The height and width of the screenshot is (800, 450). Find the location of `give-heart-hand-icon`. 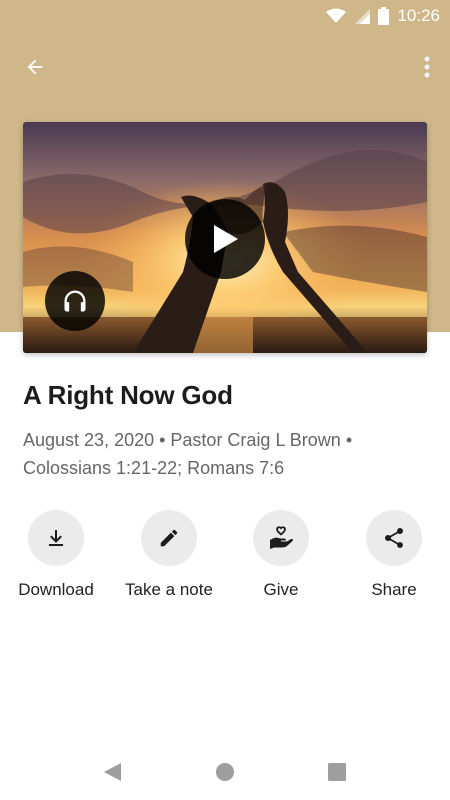

give-heart-hand-icon is located at coordinates (281, 537).